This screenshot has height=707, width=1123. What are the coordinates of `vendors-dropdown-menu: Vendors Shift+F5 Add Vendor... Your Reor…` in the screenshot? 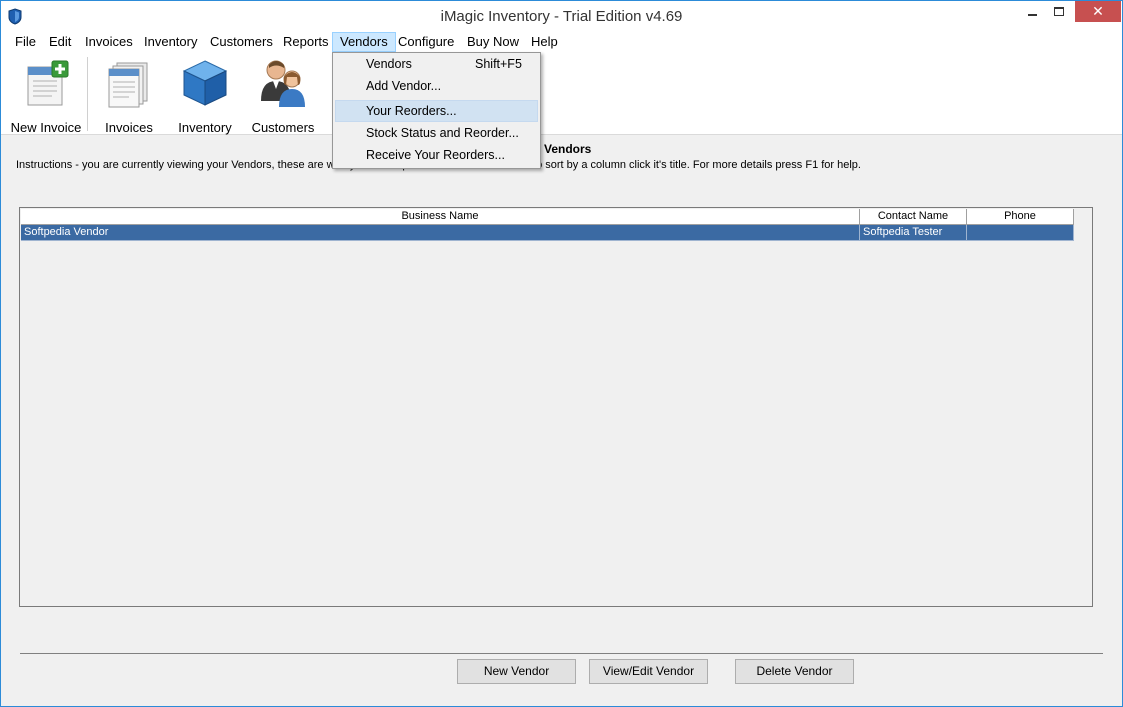 It's located at (436, 110).